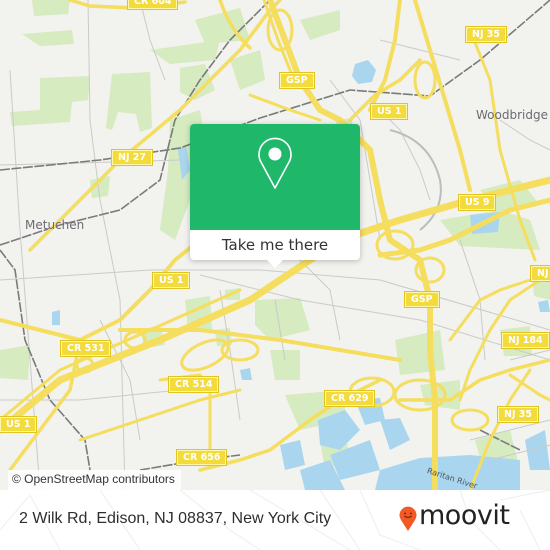  I want to click on location-popup: Take me there, so click(275, 196).